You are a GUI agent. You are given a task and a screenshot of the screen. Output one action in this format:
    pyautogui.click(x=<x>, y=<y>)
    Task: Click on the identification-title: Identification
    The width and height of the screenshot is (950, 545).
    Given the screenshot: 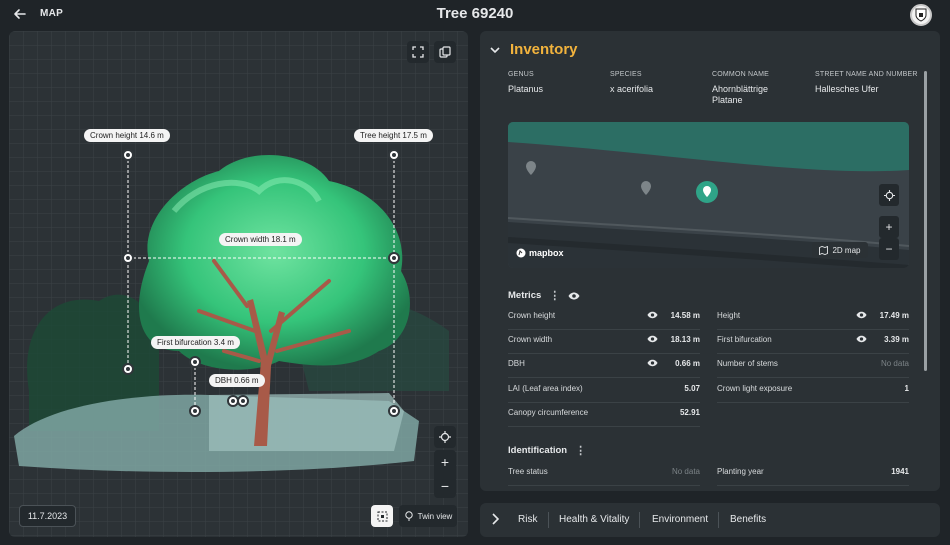 What is the action you would take?
    pyautogui.click(x=538, y=450)
    